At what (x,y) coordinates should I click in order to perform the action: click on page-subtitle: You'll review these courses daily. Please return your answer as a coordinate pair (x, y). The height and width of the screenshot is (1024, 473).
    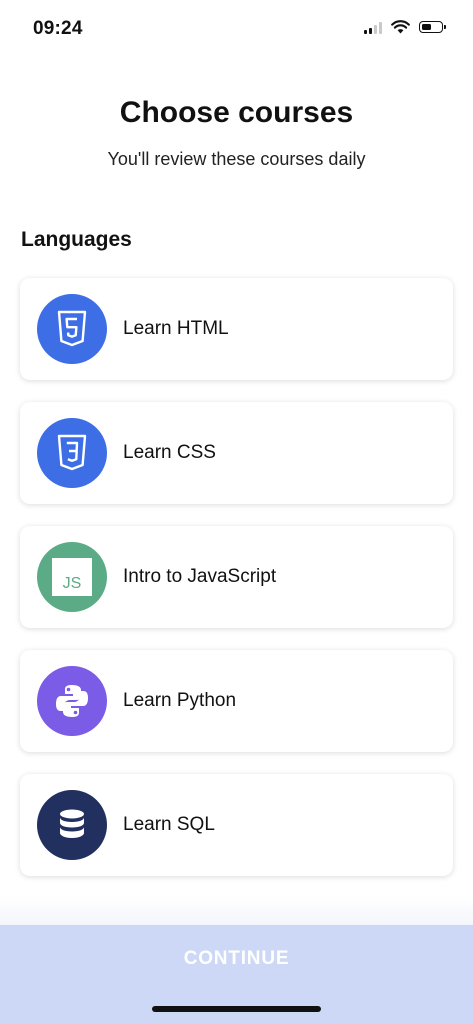
    Looking at the image, I should click on (236, 159).